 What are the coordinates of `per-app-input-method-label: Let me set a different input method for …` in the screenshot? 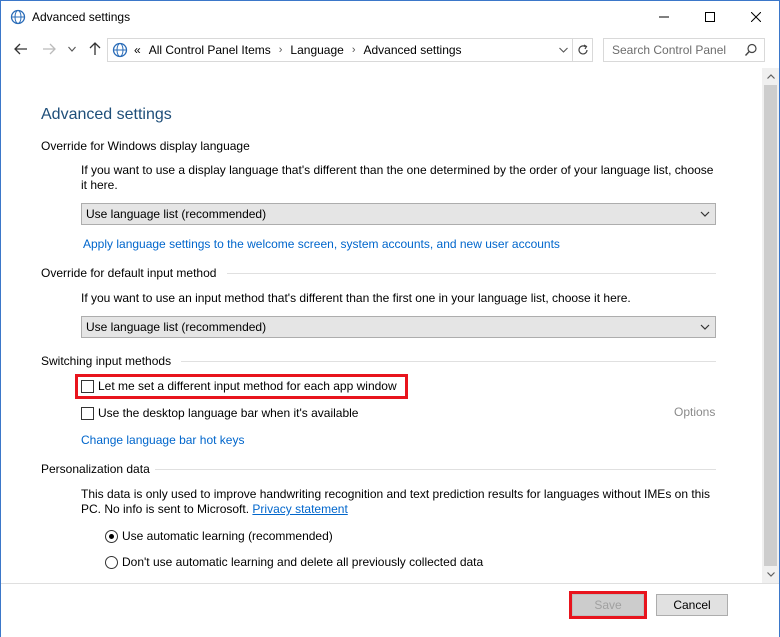 It's located at (247, 386).